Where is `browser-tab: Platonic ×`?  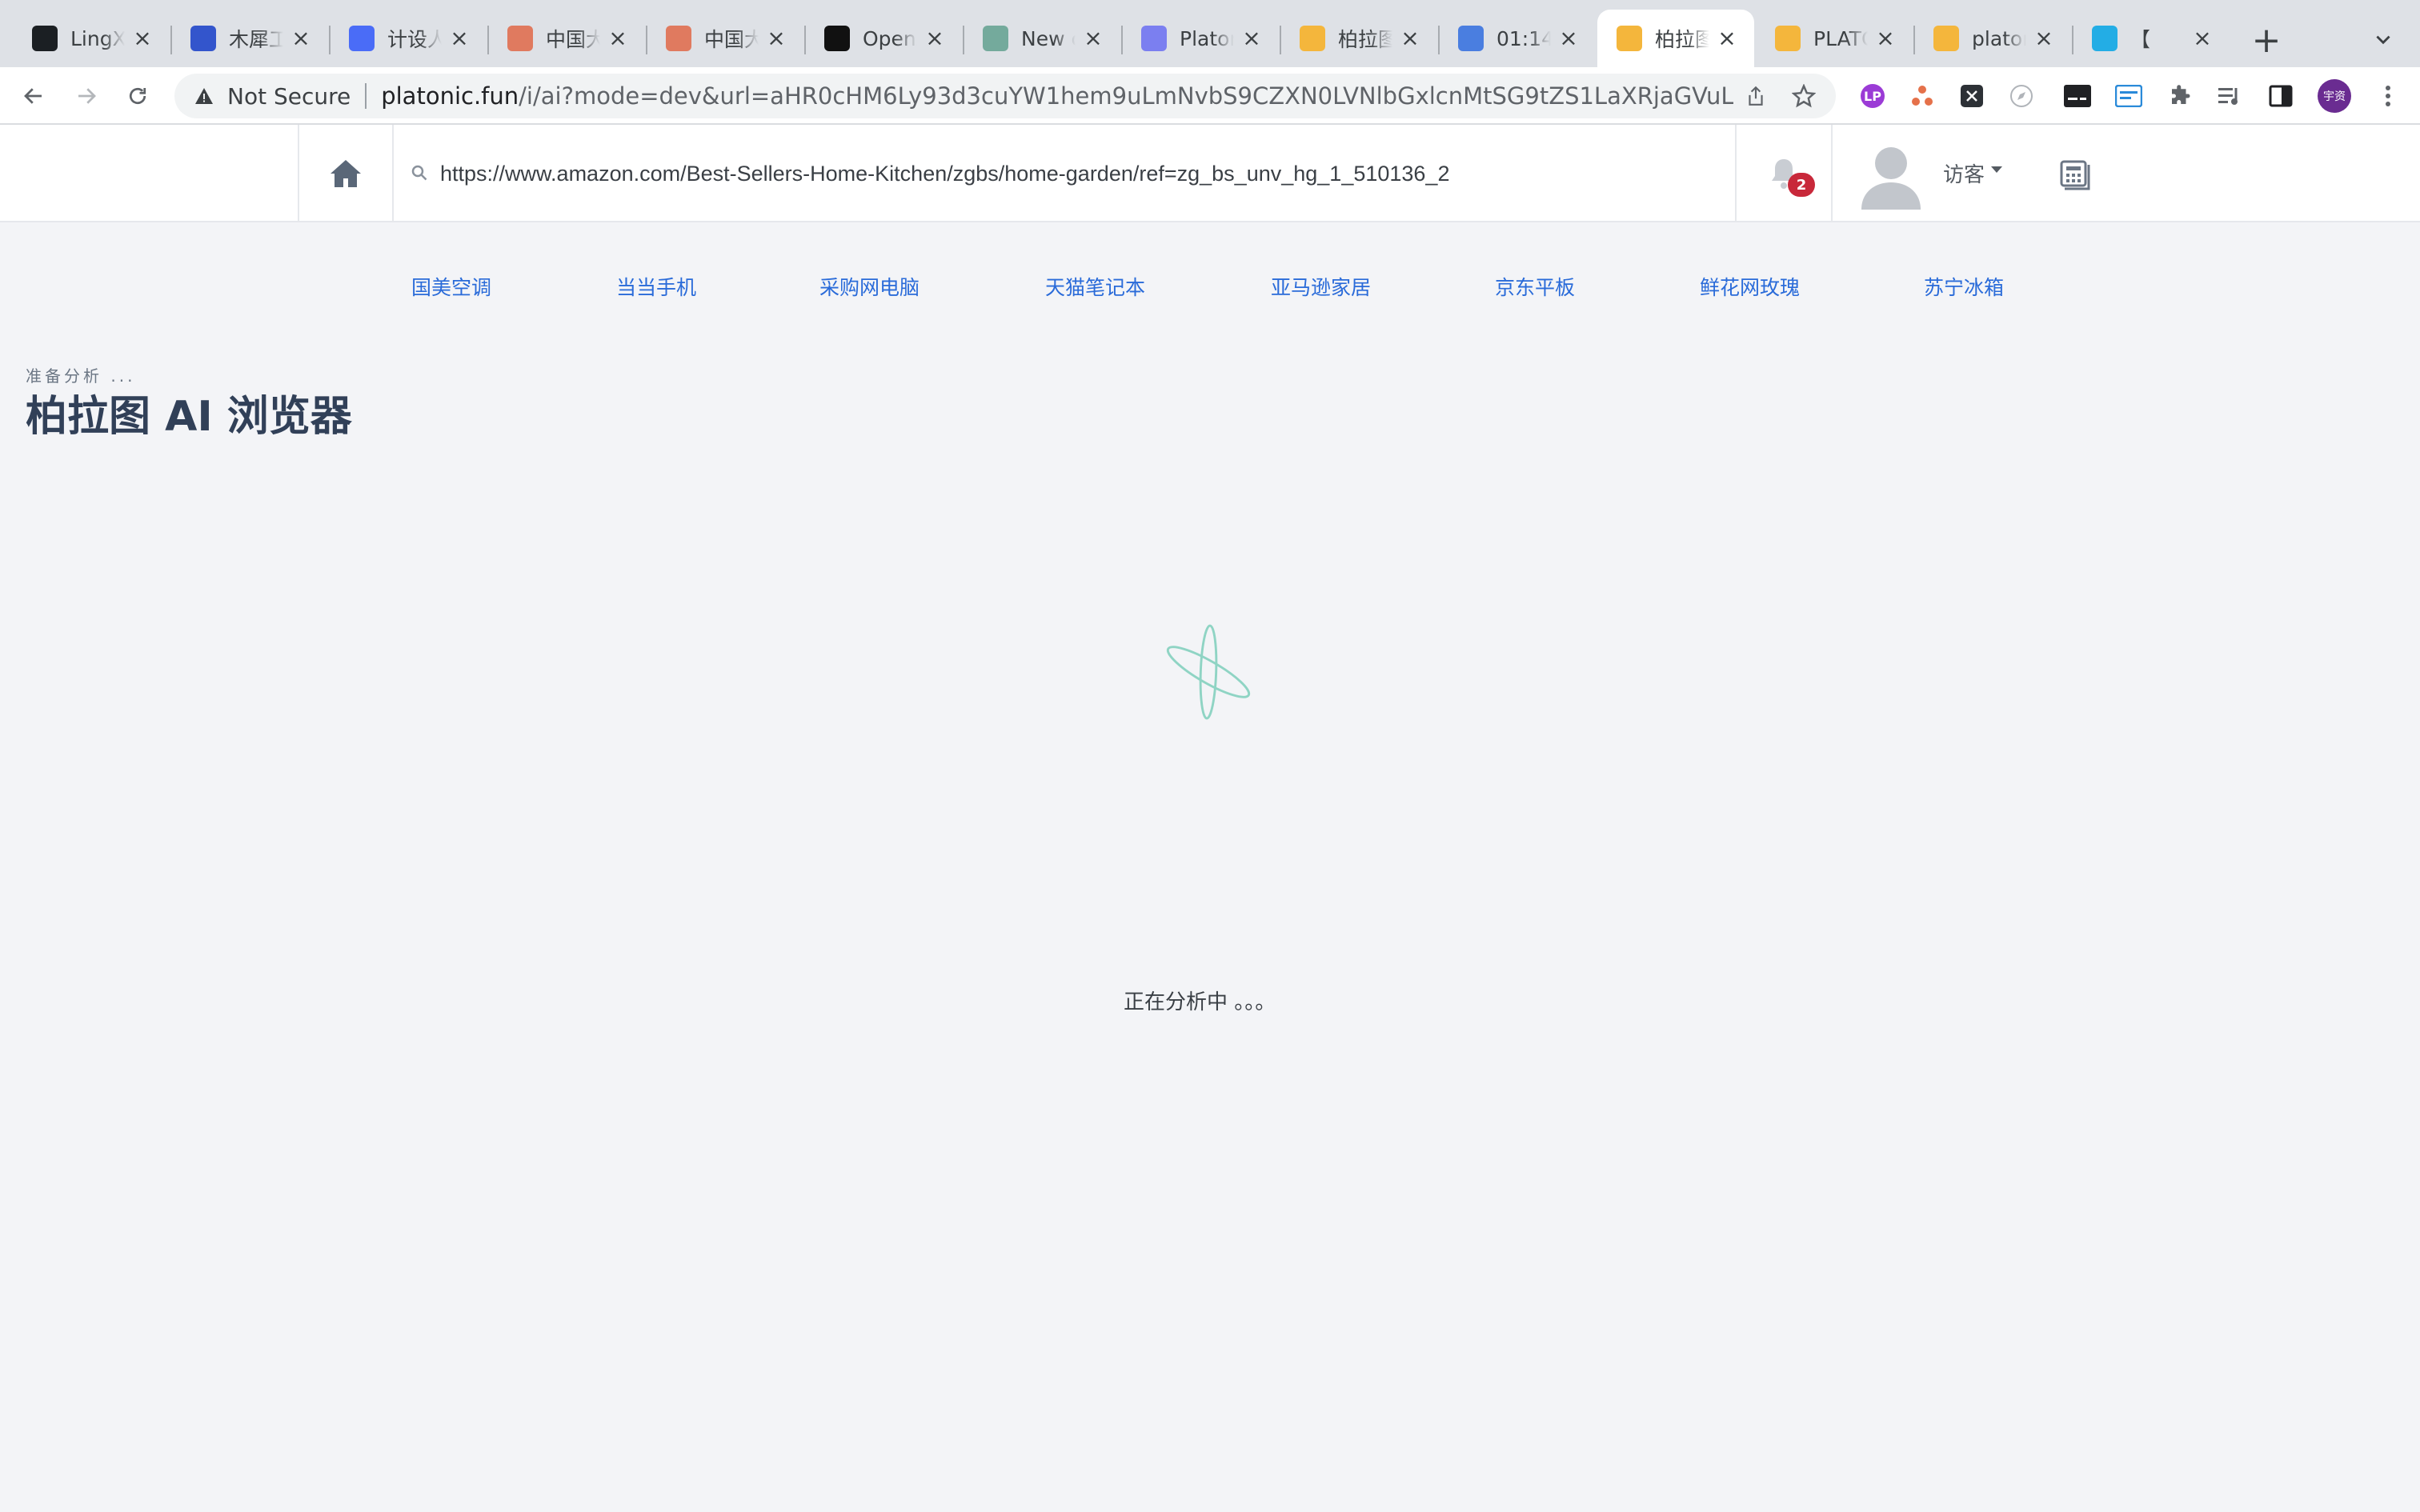 browser-tab: Platonic × is located at coordinates (1200, 38).